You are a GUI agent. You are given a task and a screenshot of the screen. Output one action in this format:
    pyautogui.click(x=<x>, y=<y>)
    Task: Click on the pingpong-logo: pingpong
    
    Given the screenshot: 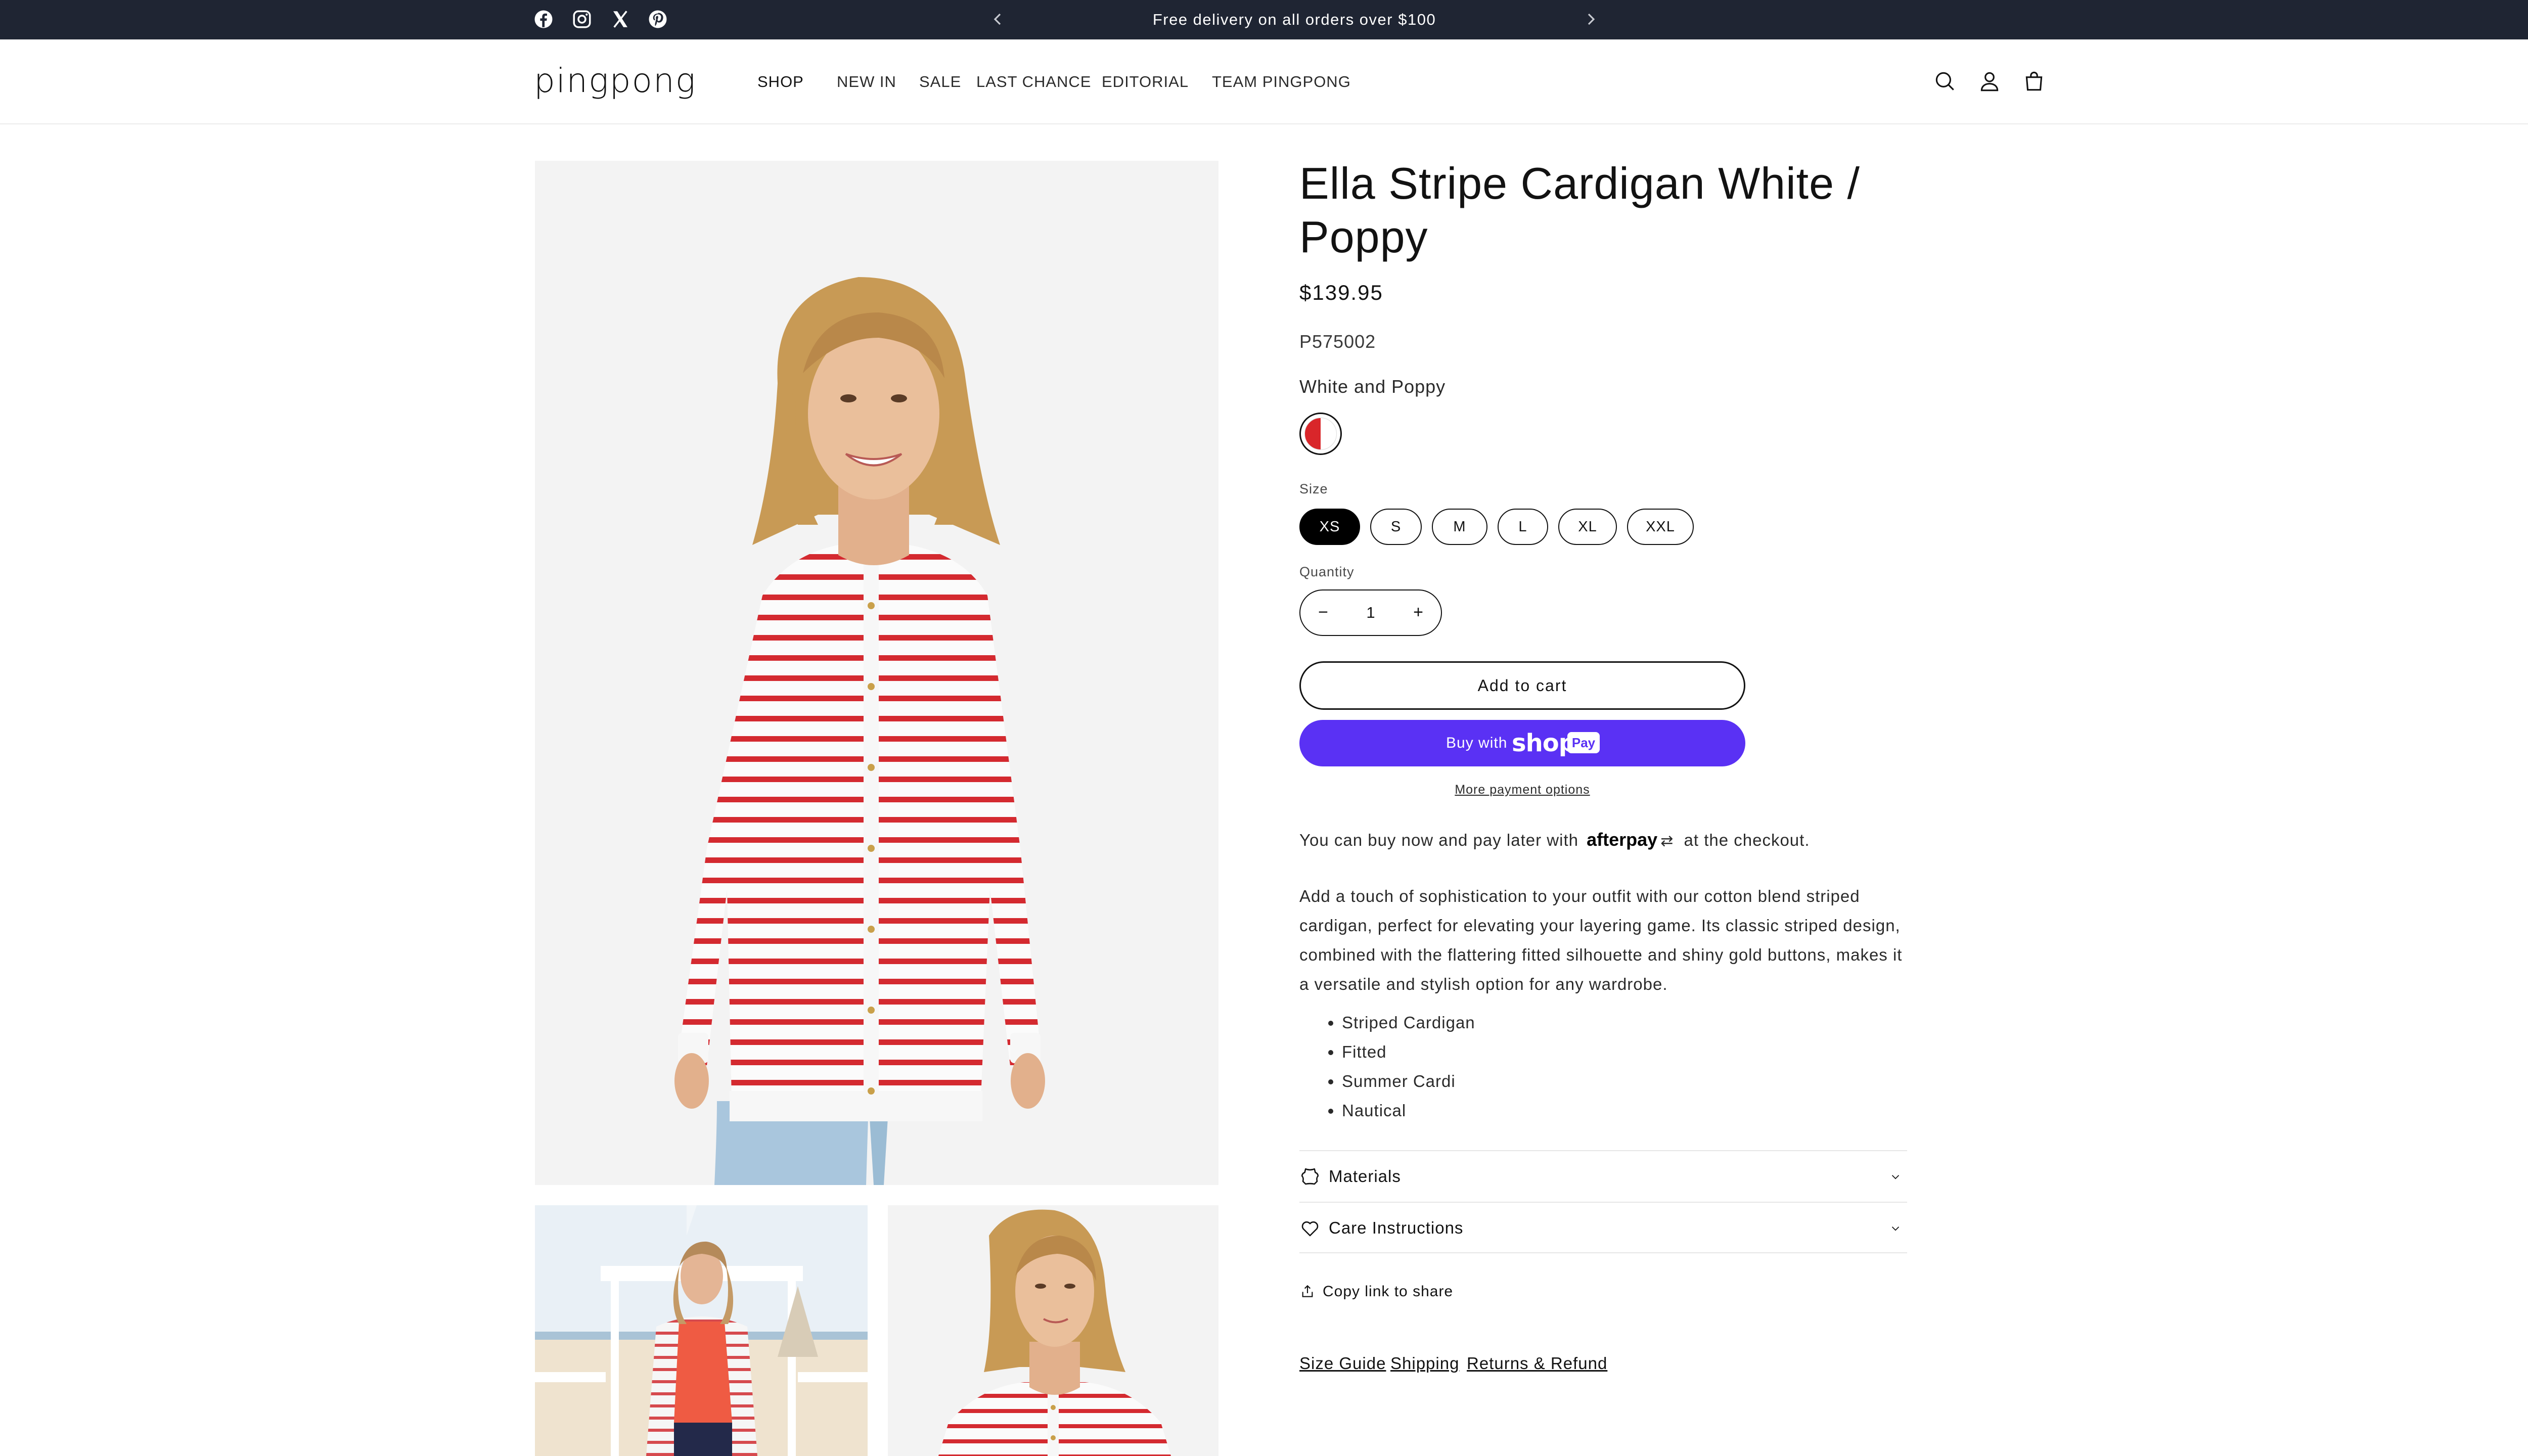 What is the action you would take?
    pyautogui.click(x=627, y=83)
    